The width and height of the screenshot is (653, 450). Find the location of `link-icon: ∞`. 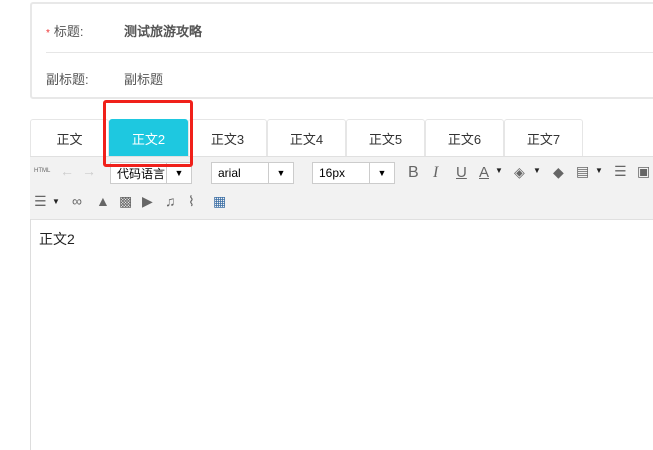

link-icon: ∞ is located at coordinates (77, 201).